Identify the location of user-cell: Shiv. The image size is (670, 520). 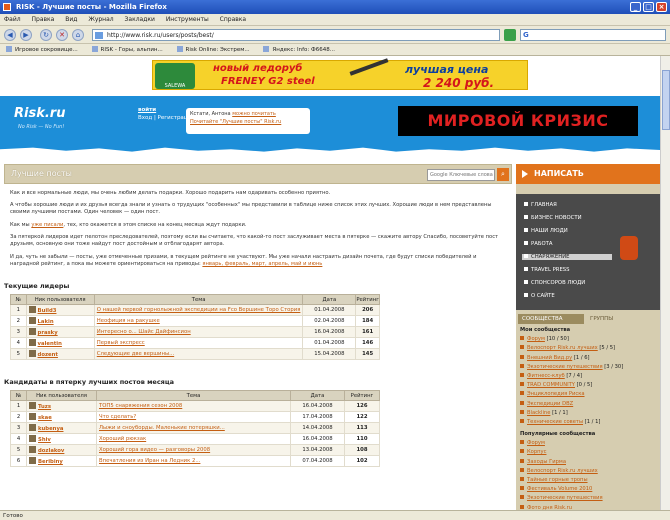
(61, 439).